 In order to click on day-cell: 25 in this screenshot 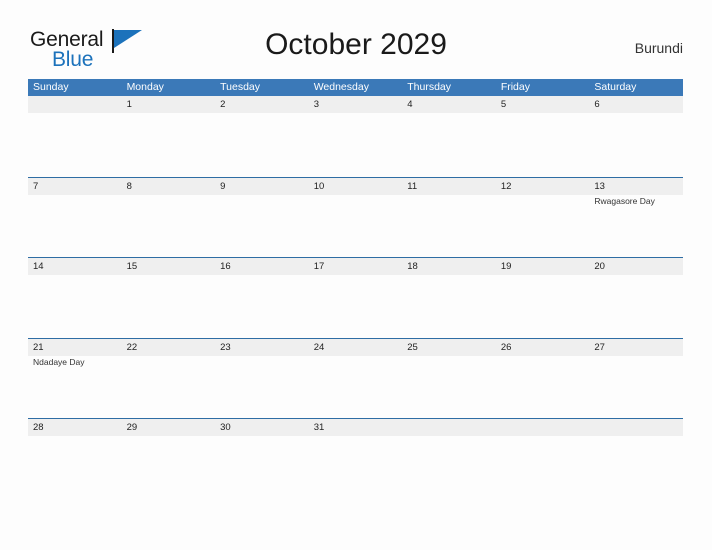, I will do `click(449, 379)`.